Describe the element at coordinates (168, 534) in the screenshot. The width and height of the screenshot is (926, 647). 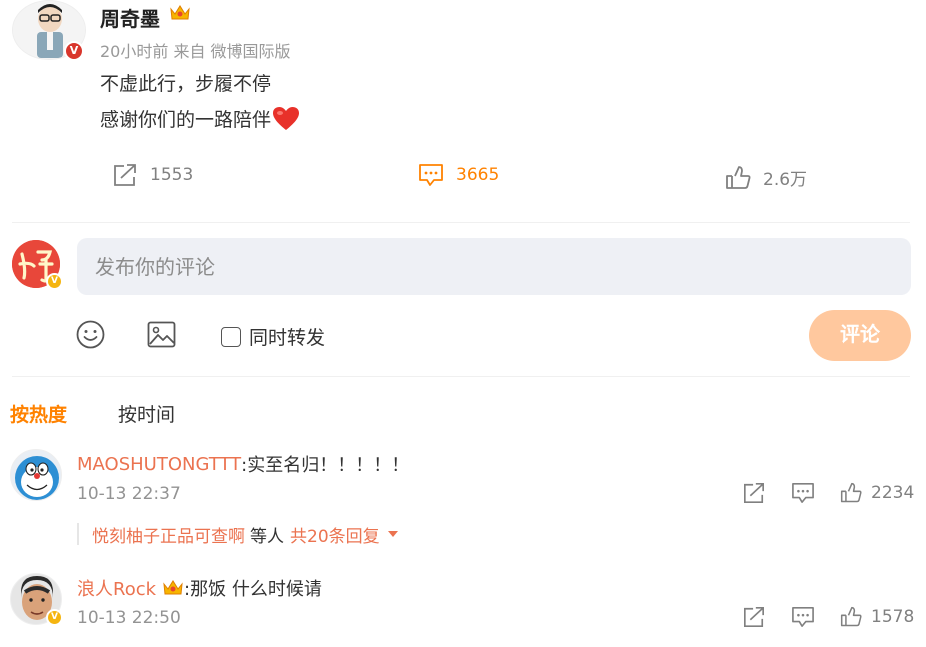
I see `reply-username: 悦刻柚子正品可查啊` at that location.